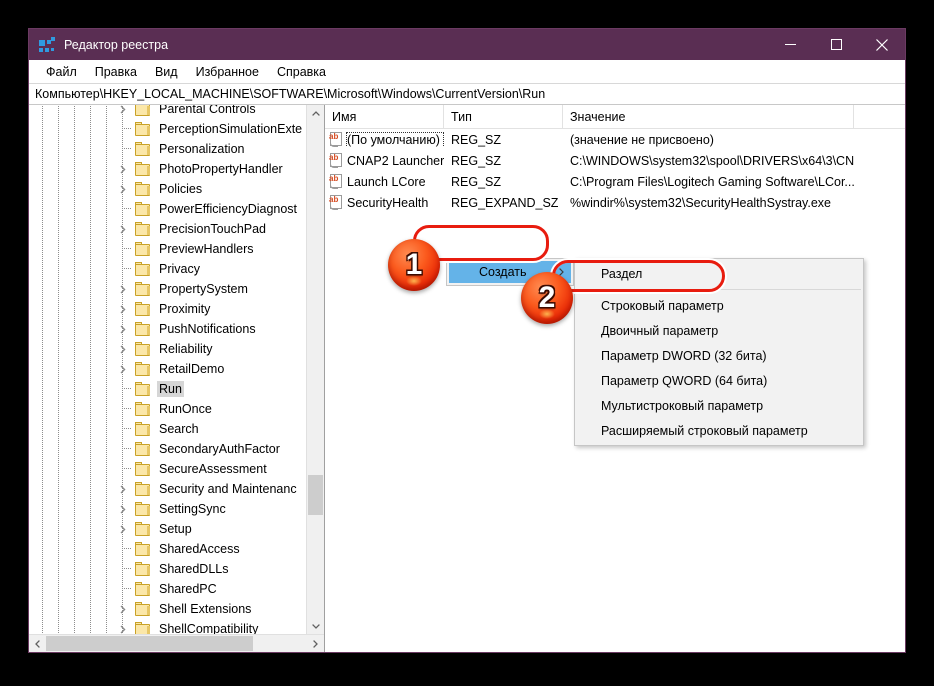 This screenshot has width=934, height=686. Describe the element at coordinates (168, 129) in the screenshot. I see `tree-item: PerceptionSimulationExte` at that location.